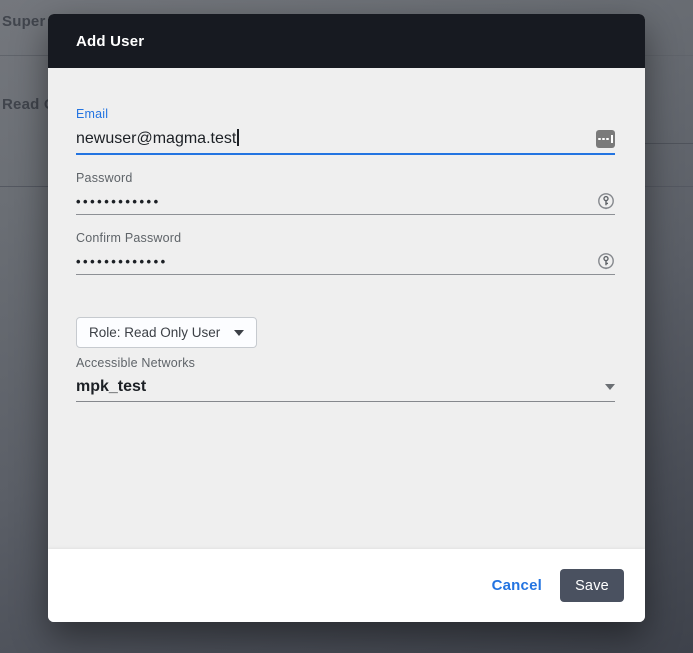 The width and height of the screenshot is (693, 653). Describe the element at coordinates (345, 263) in the screenshot. I see `confirm-password-input: •••••••••••••` at that location.